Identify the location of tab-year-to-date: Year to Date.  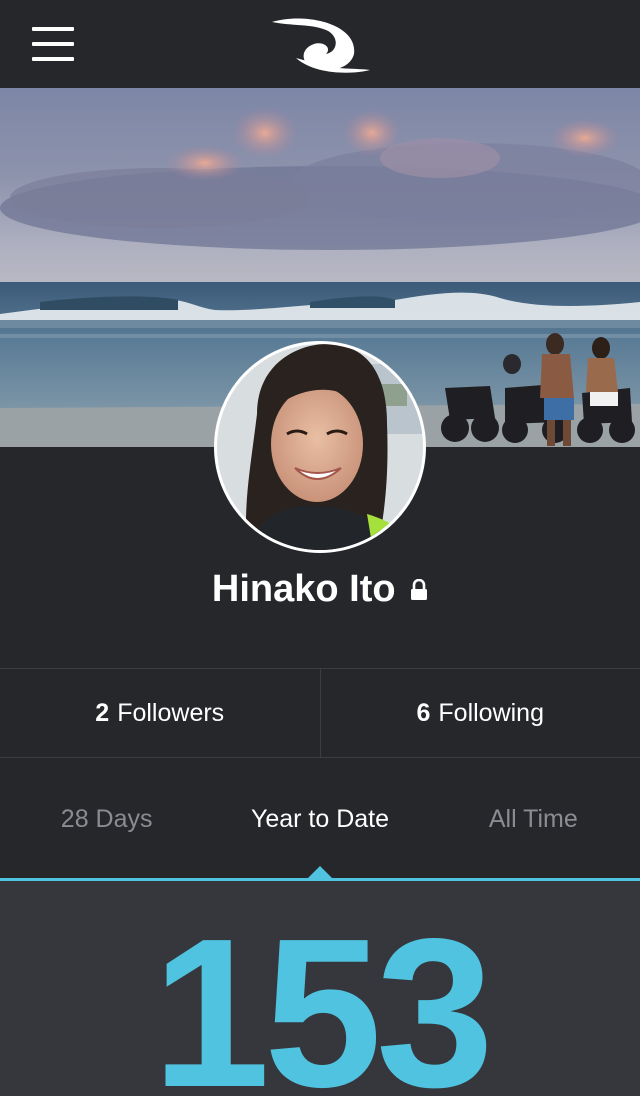
(319, 819).